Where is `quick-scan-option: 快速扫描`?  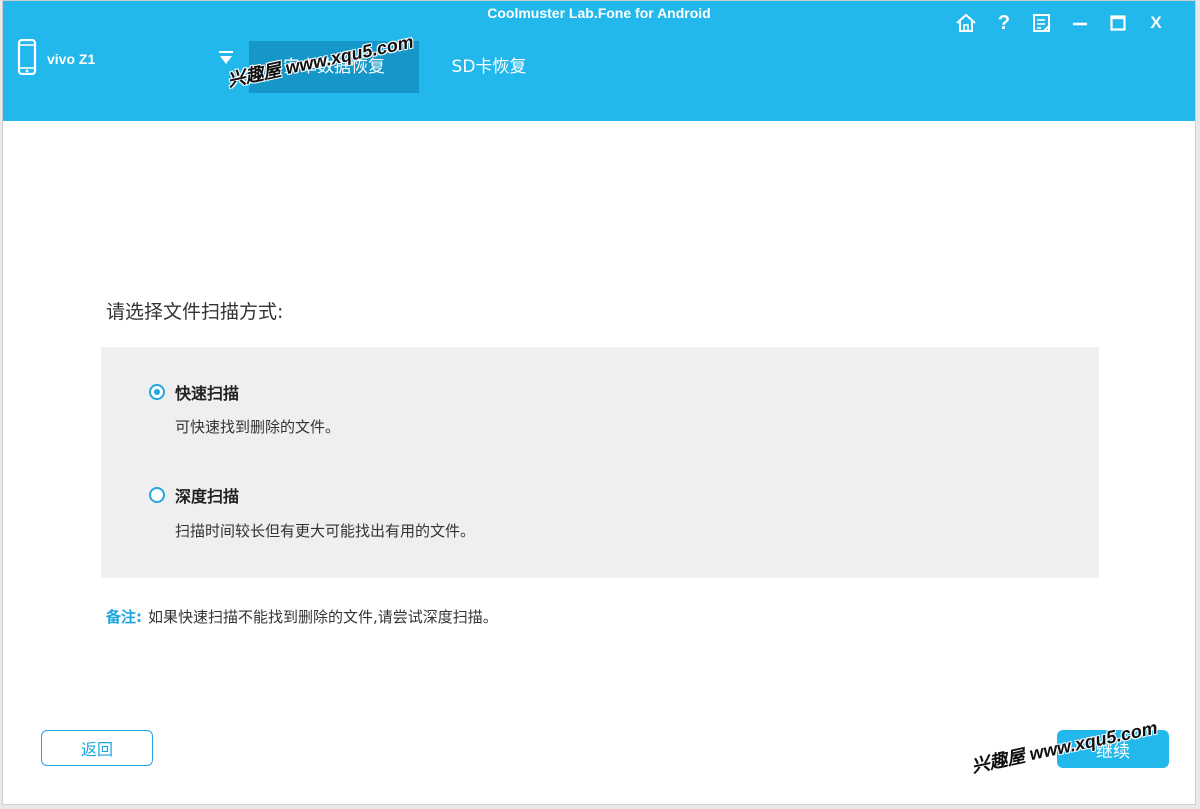
quick-scan-option: 快速扫描 is located at coordinates (194, 392).